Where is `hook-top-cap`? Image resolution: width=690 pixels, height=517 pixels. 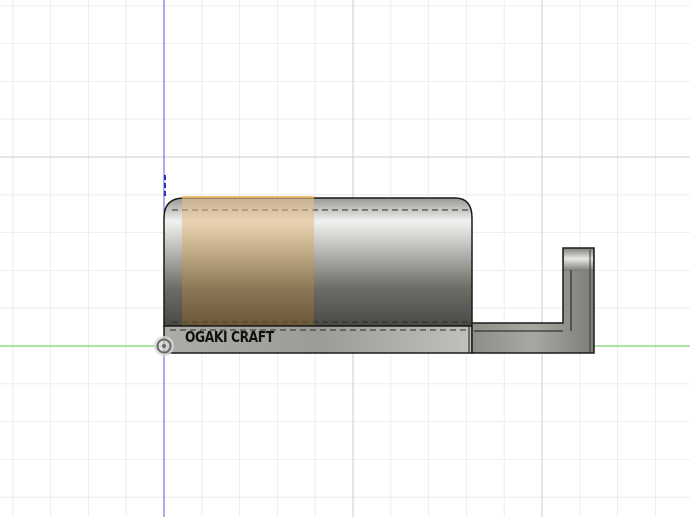
hook-top-cap is located at coordinates (578, 260).